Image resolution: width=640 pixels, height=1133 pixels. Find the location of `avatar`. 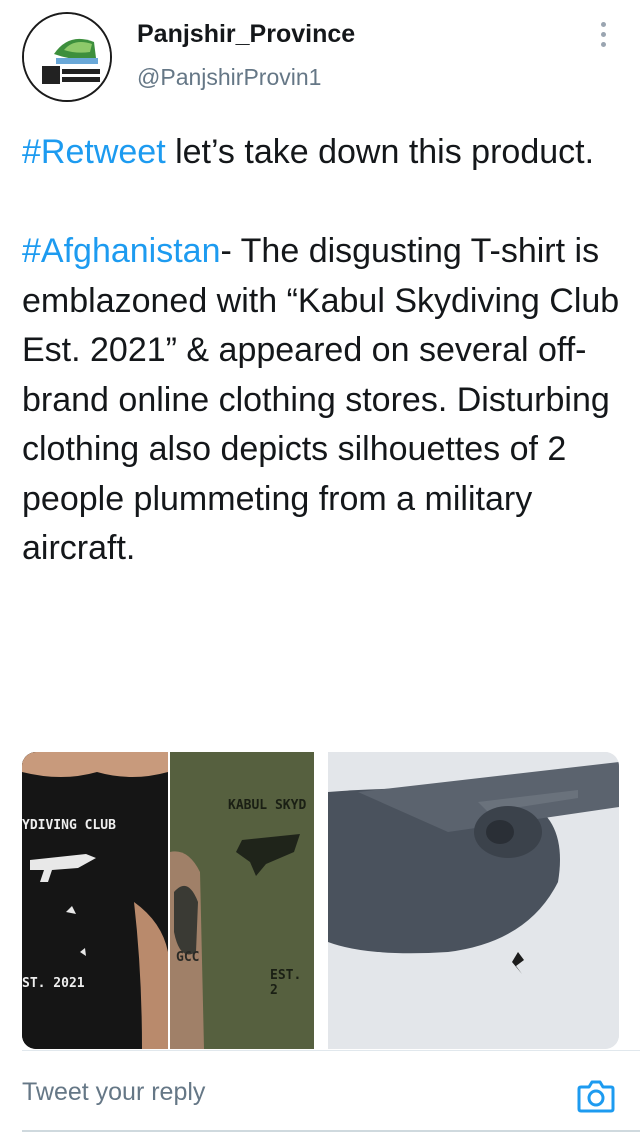

avatar is located at coordinates (67, 57).